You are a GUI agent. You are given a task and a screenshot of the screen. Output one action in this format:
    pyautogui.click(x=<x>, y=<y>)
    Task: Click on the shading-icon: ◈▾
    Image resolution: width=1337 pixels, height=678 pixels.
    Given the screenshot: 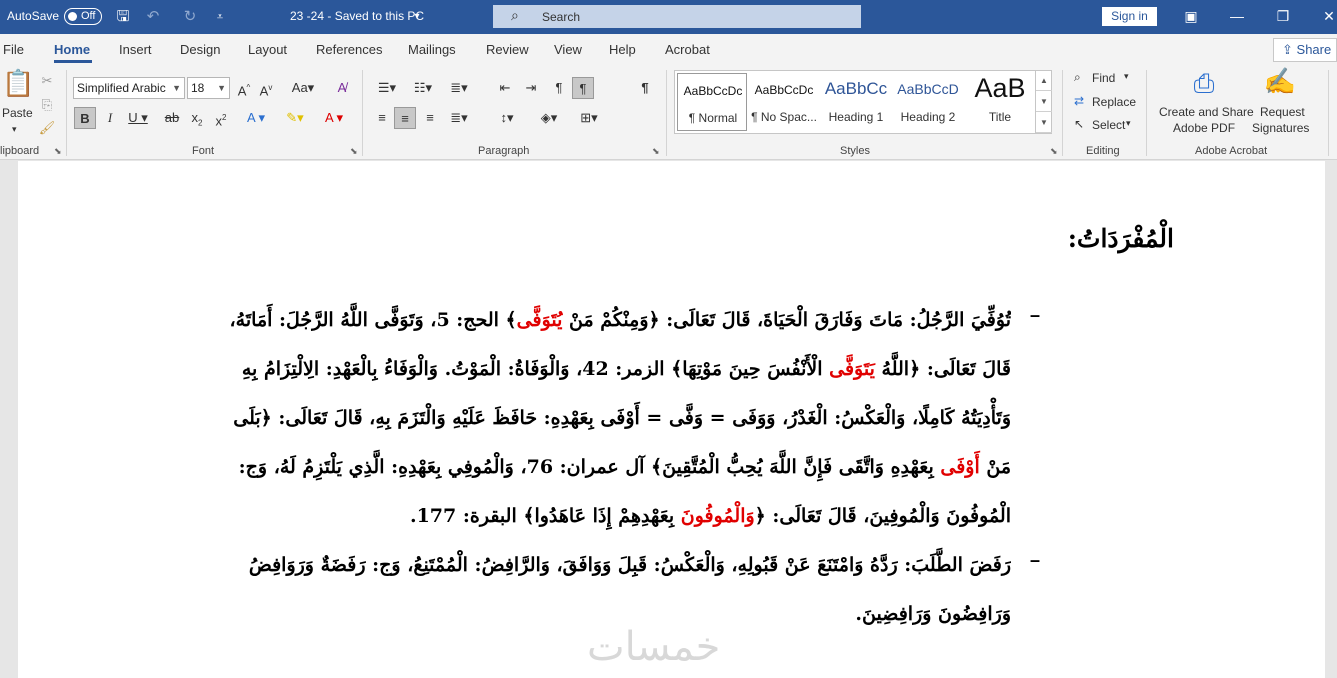 What is the action you would take?
    pyautogui.click(x=549, y=118)
    